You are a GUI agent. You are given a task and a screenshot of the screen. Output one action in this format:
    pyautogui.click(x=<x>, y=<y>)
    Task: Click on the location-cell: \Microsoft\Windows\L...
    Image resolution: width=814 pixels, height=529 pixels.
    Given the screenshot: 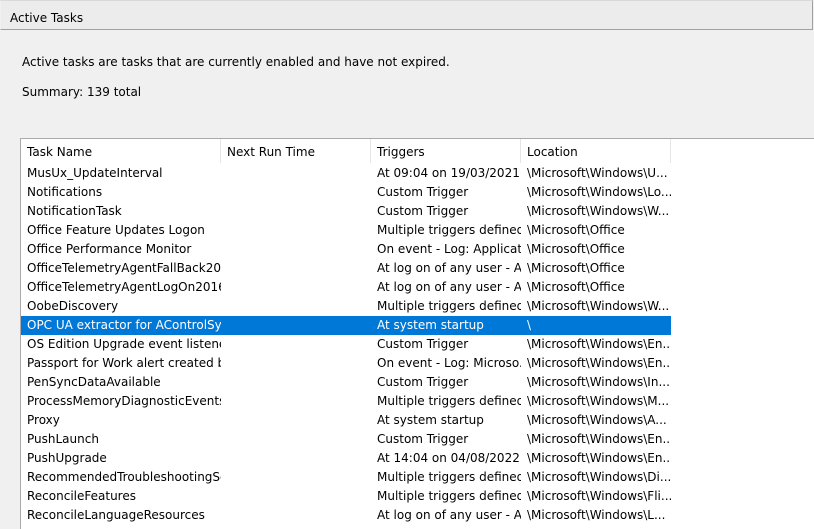 What is the action you would take?
    pyautogui.click(x=596, y=515)
    